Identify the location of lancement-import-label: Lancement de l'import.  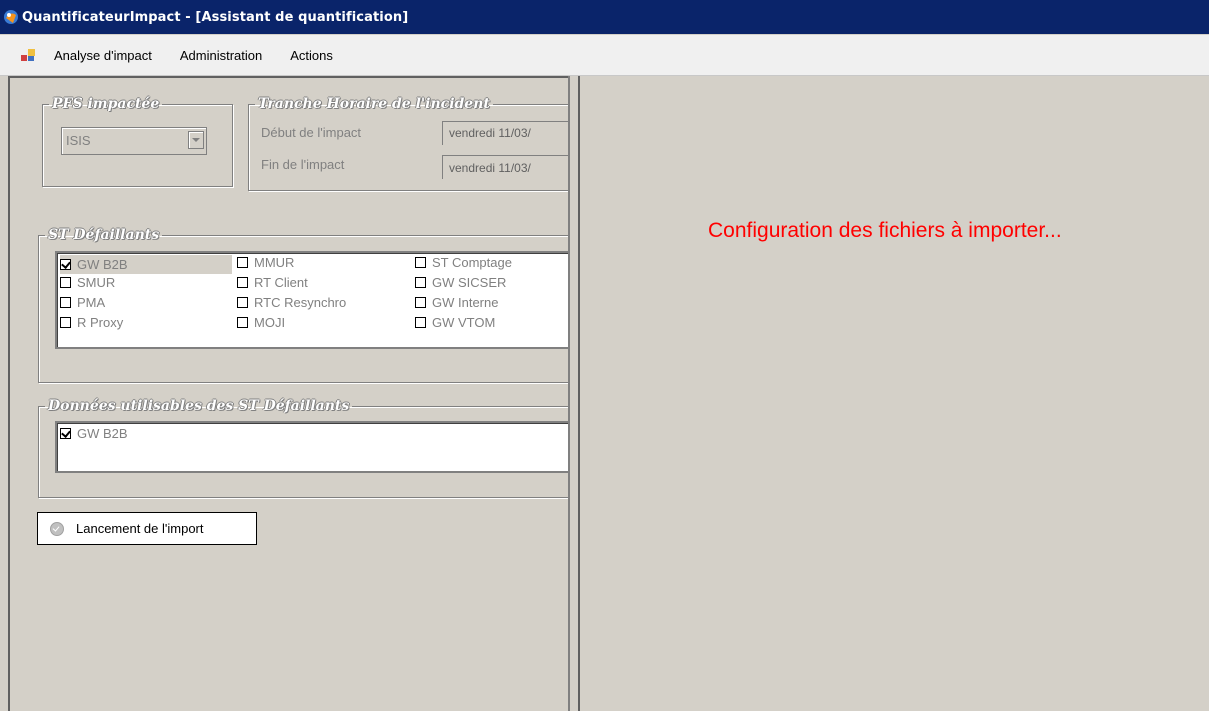
(140, 528).